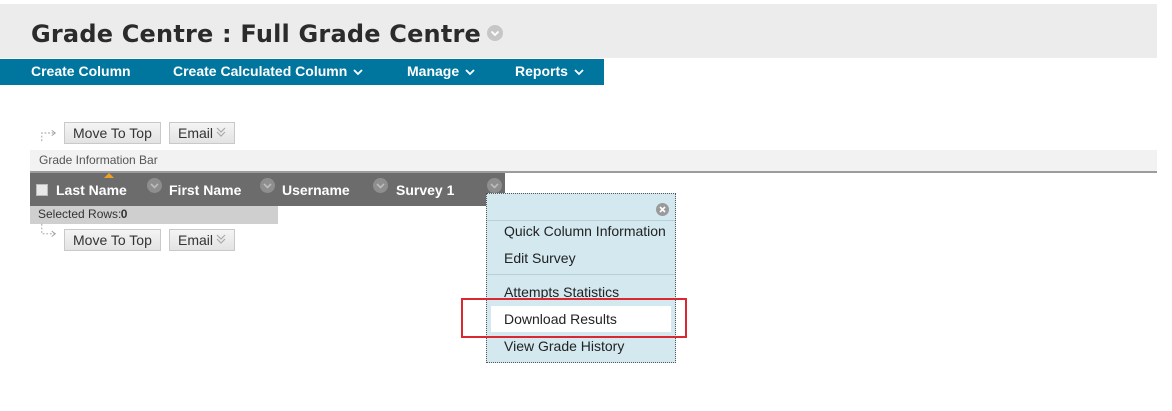  Describe the element at coordinates (91, 190) in the screenshot. I see `column-header-last-name: Last Name` at that location.